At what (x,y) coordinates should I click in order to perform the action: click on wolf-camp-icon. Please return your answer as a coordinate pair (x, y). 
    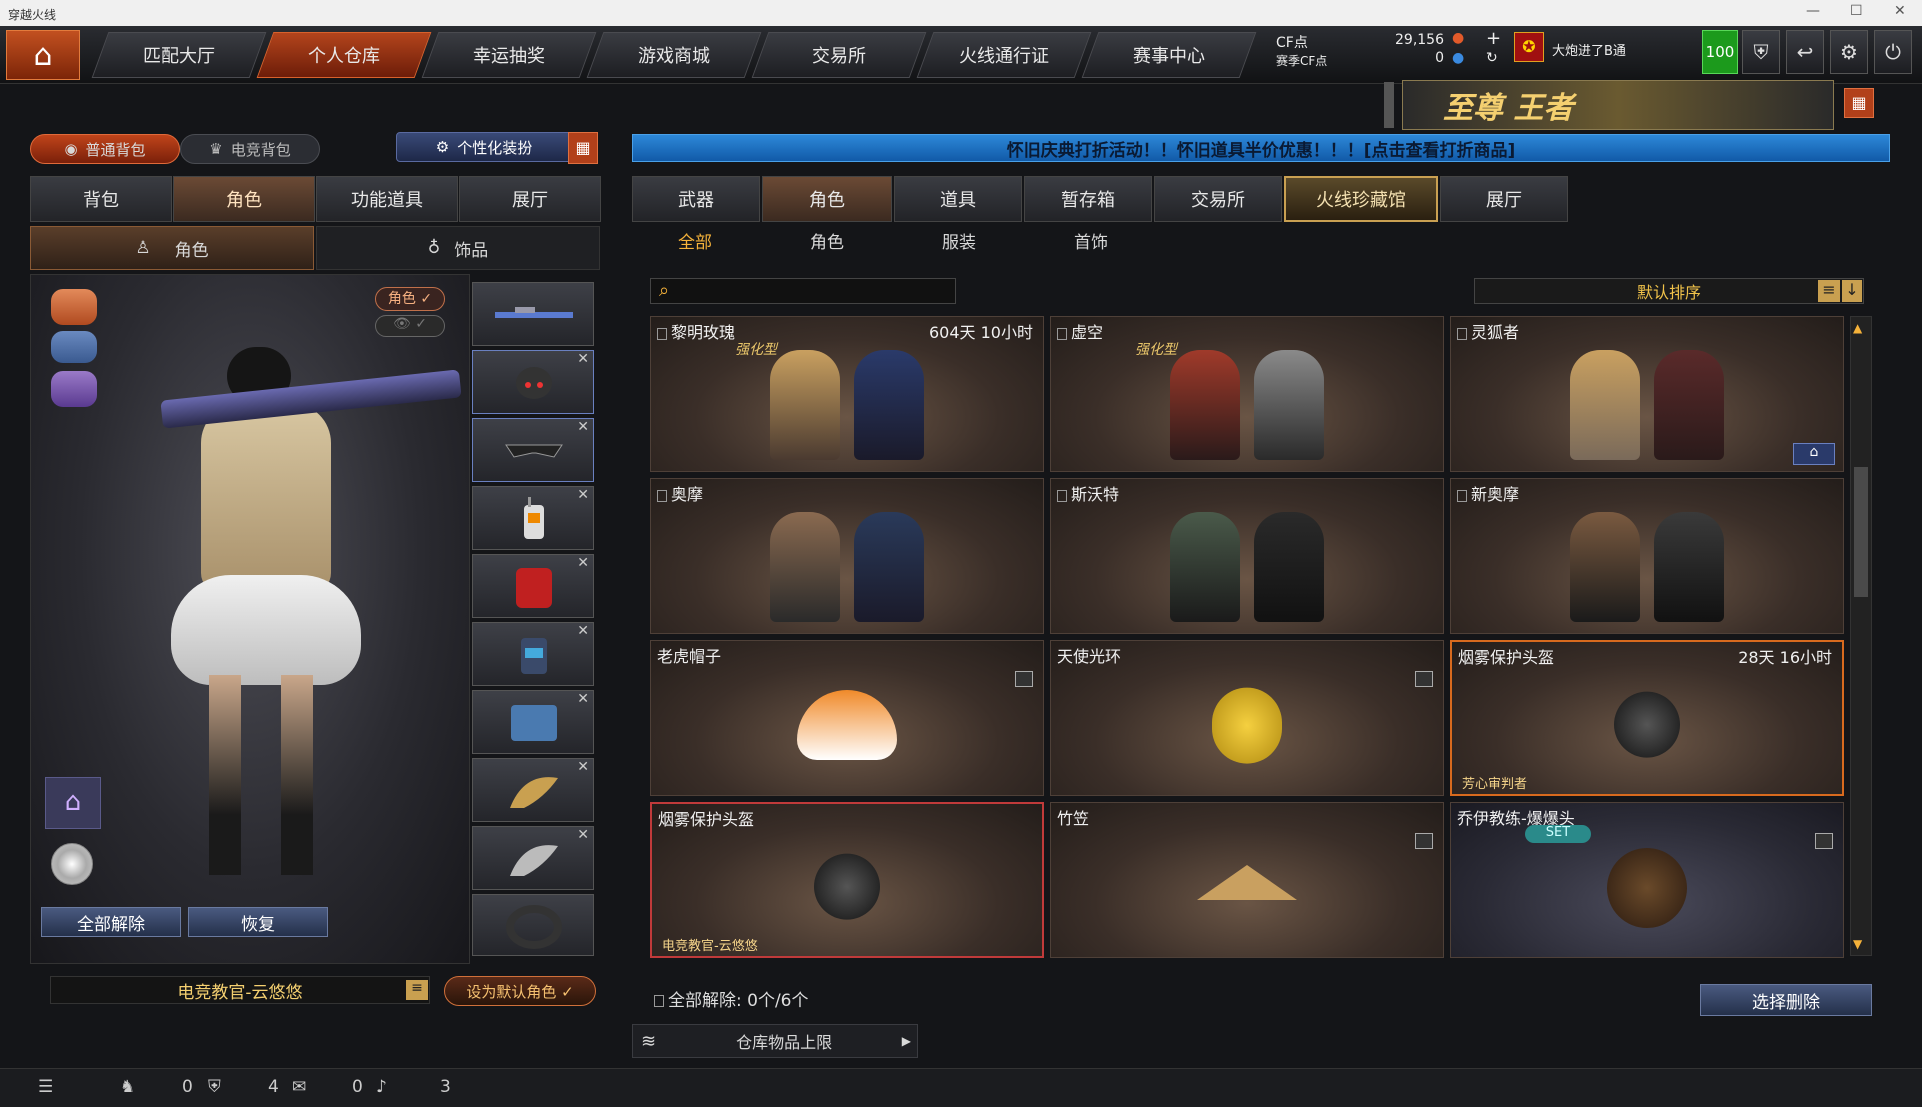
    Looking at the image, I should click on (74, 347).